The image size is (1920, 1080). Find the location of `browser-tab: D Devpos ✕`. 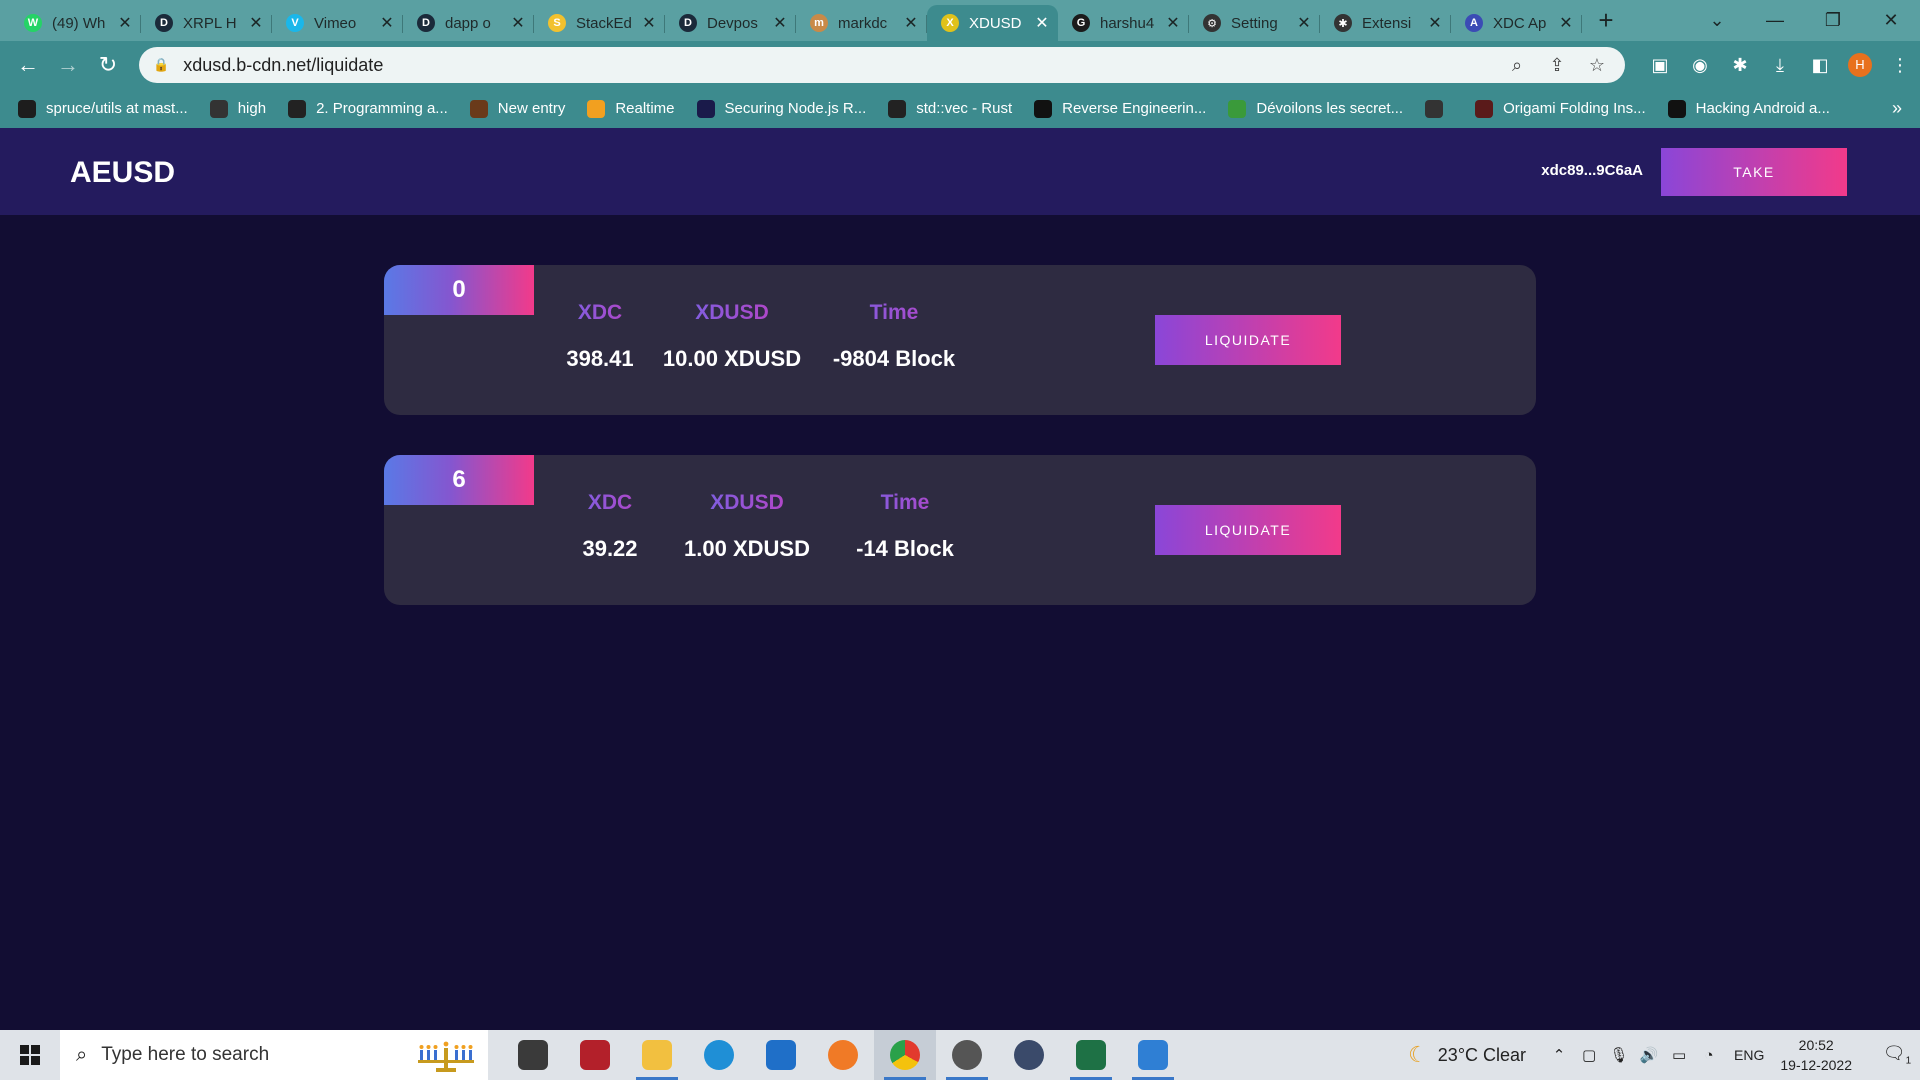

browser-tab: D Devpos ✕ is located at coordinates (730, 23).